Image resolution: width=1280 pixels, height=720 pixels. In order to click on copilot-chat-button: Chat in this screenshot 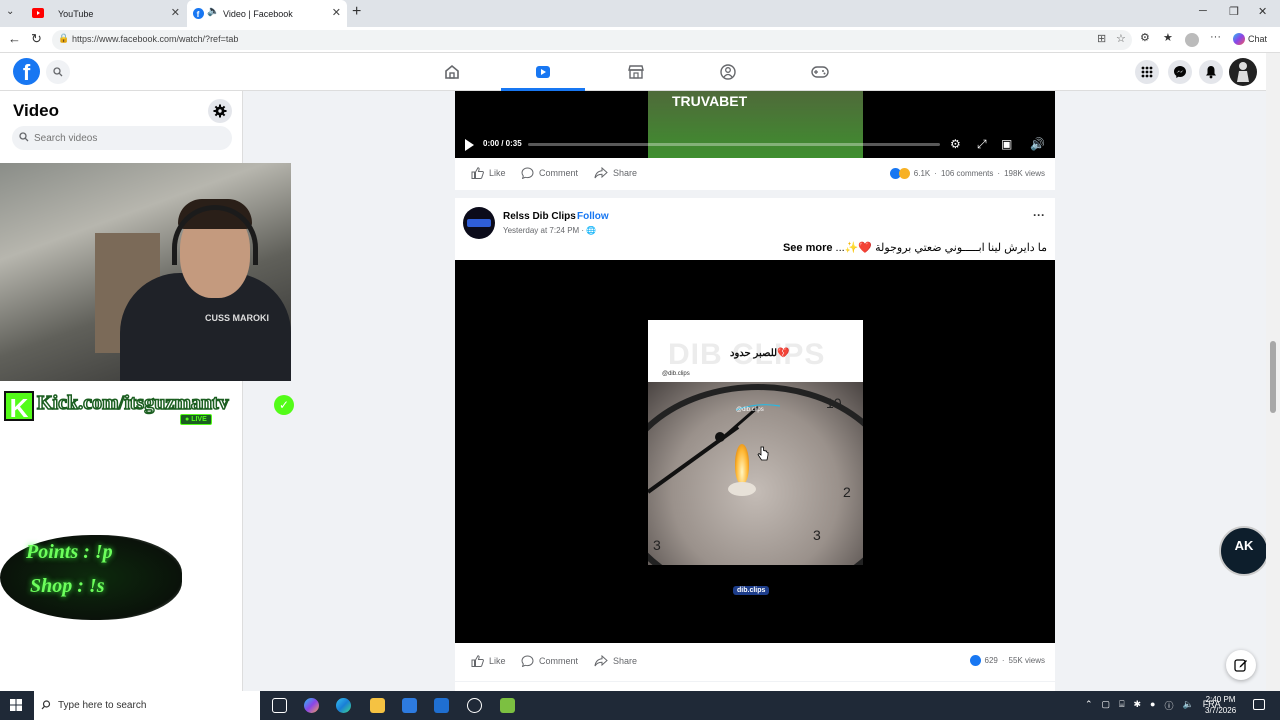, I will do `click(1250, 39)`.